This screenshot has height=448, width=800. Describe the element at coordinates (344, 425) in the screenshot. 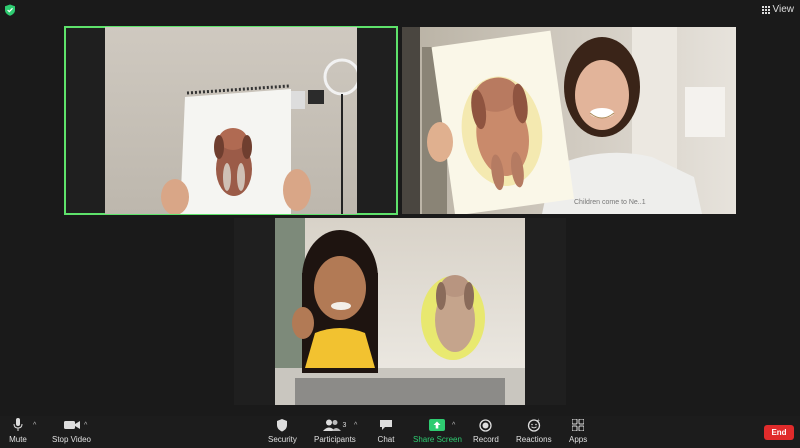

I see `participant-count: 3` at that location.